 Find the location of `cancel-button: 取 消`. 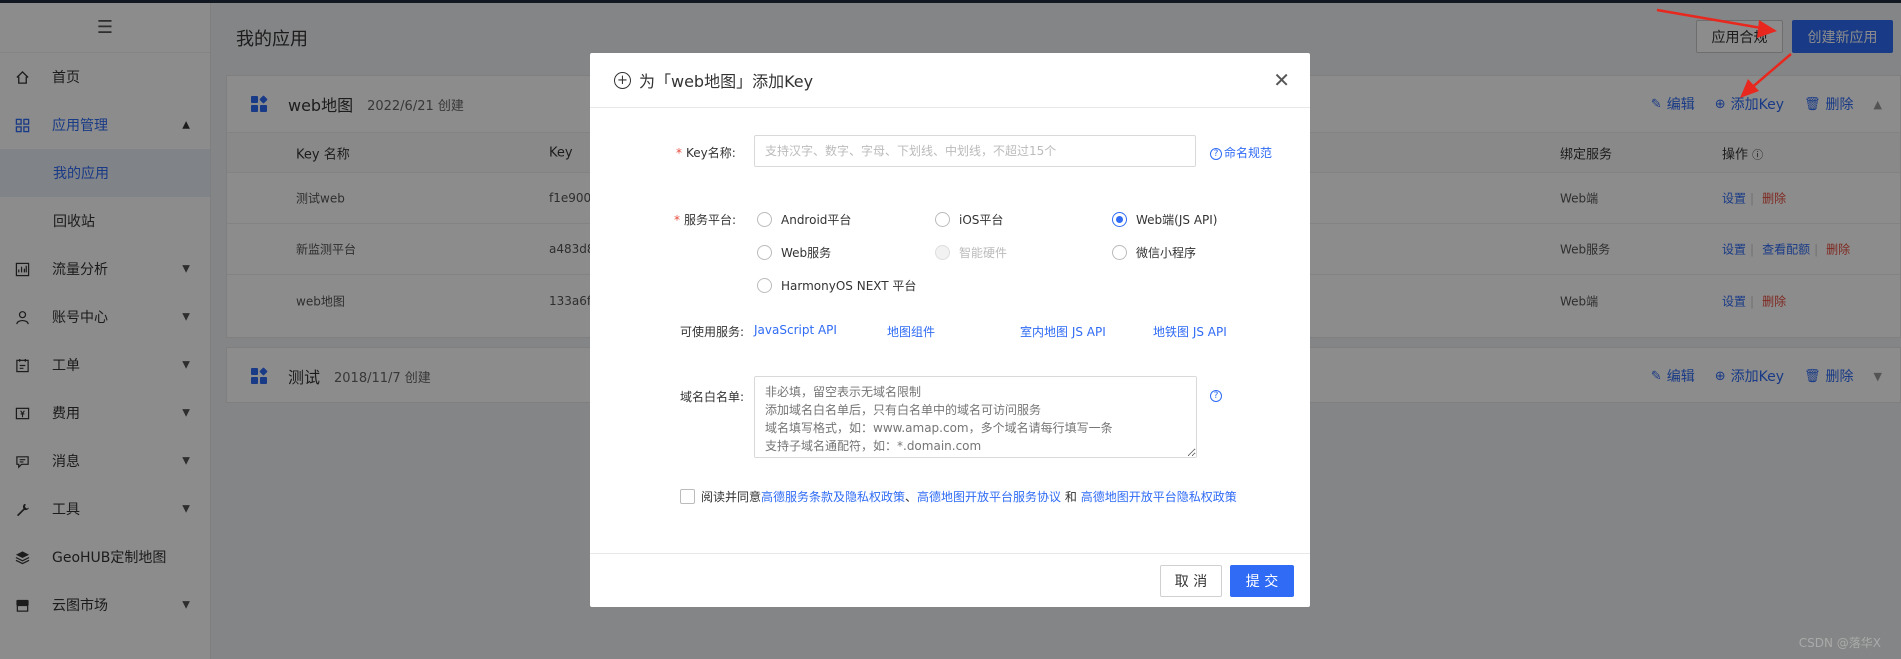

cancel-button: 取 消 is located at coordinates (1191, 581).